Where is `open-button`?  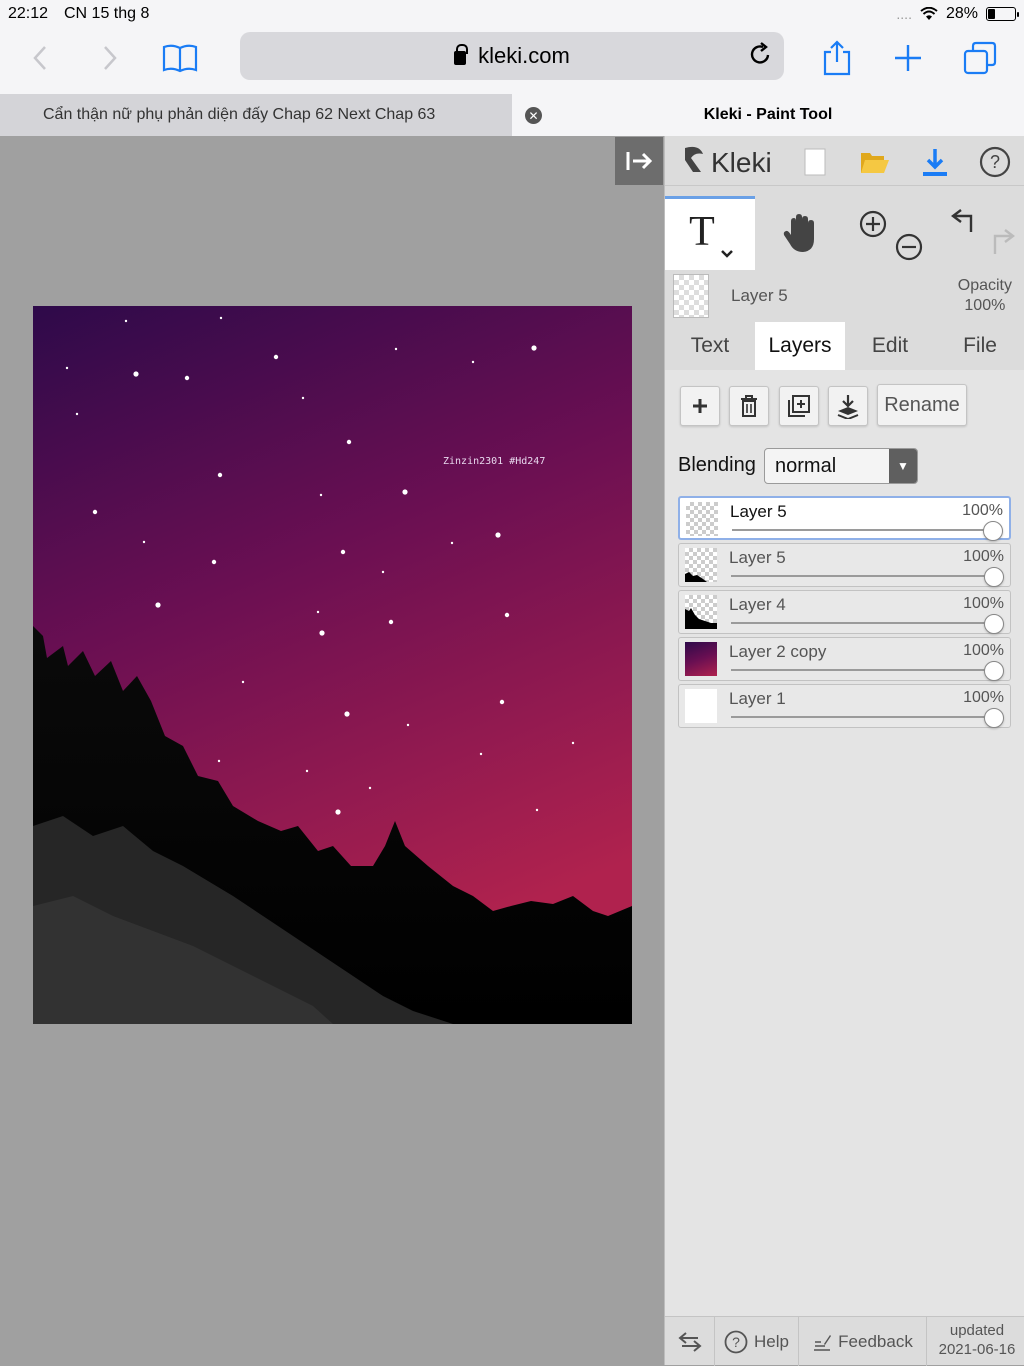 open-button is located at coordinates (875, 162).